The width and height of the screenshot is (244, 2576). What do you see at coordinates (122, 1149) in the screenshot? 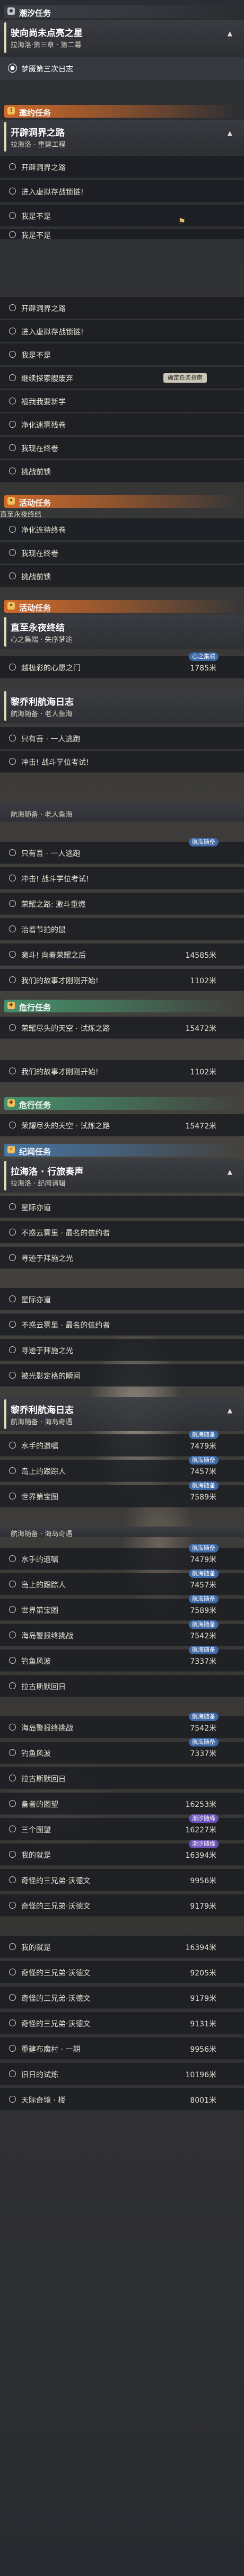
I see `section-header-epic: ✧ 纪闻任务` at bounding box center [122, 1149].